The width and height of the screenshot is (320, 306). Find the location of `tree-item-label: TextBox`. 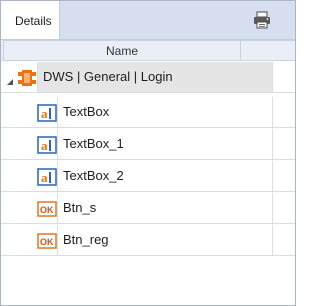

tree-item-label: TextBox is located at coordinates (86, 111).